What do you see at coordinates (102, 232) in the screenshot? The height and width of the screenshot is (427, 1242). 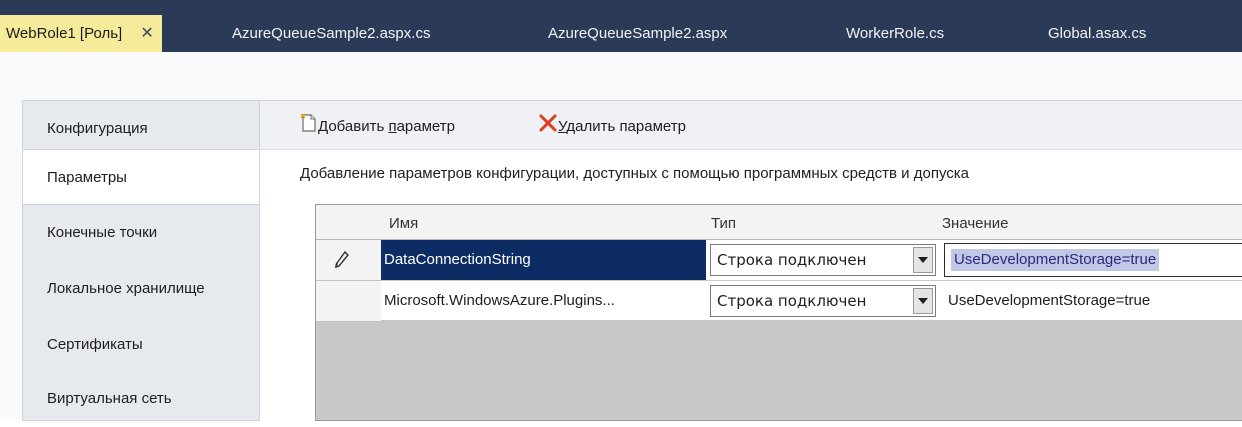 I see `sidebar-item-label: Конечные точки` at bounding box center [102, 232].